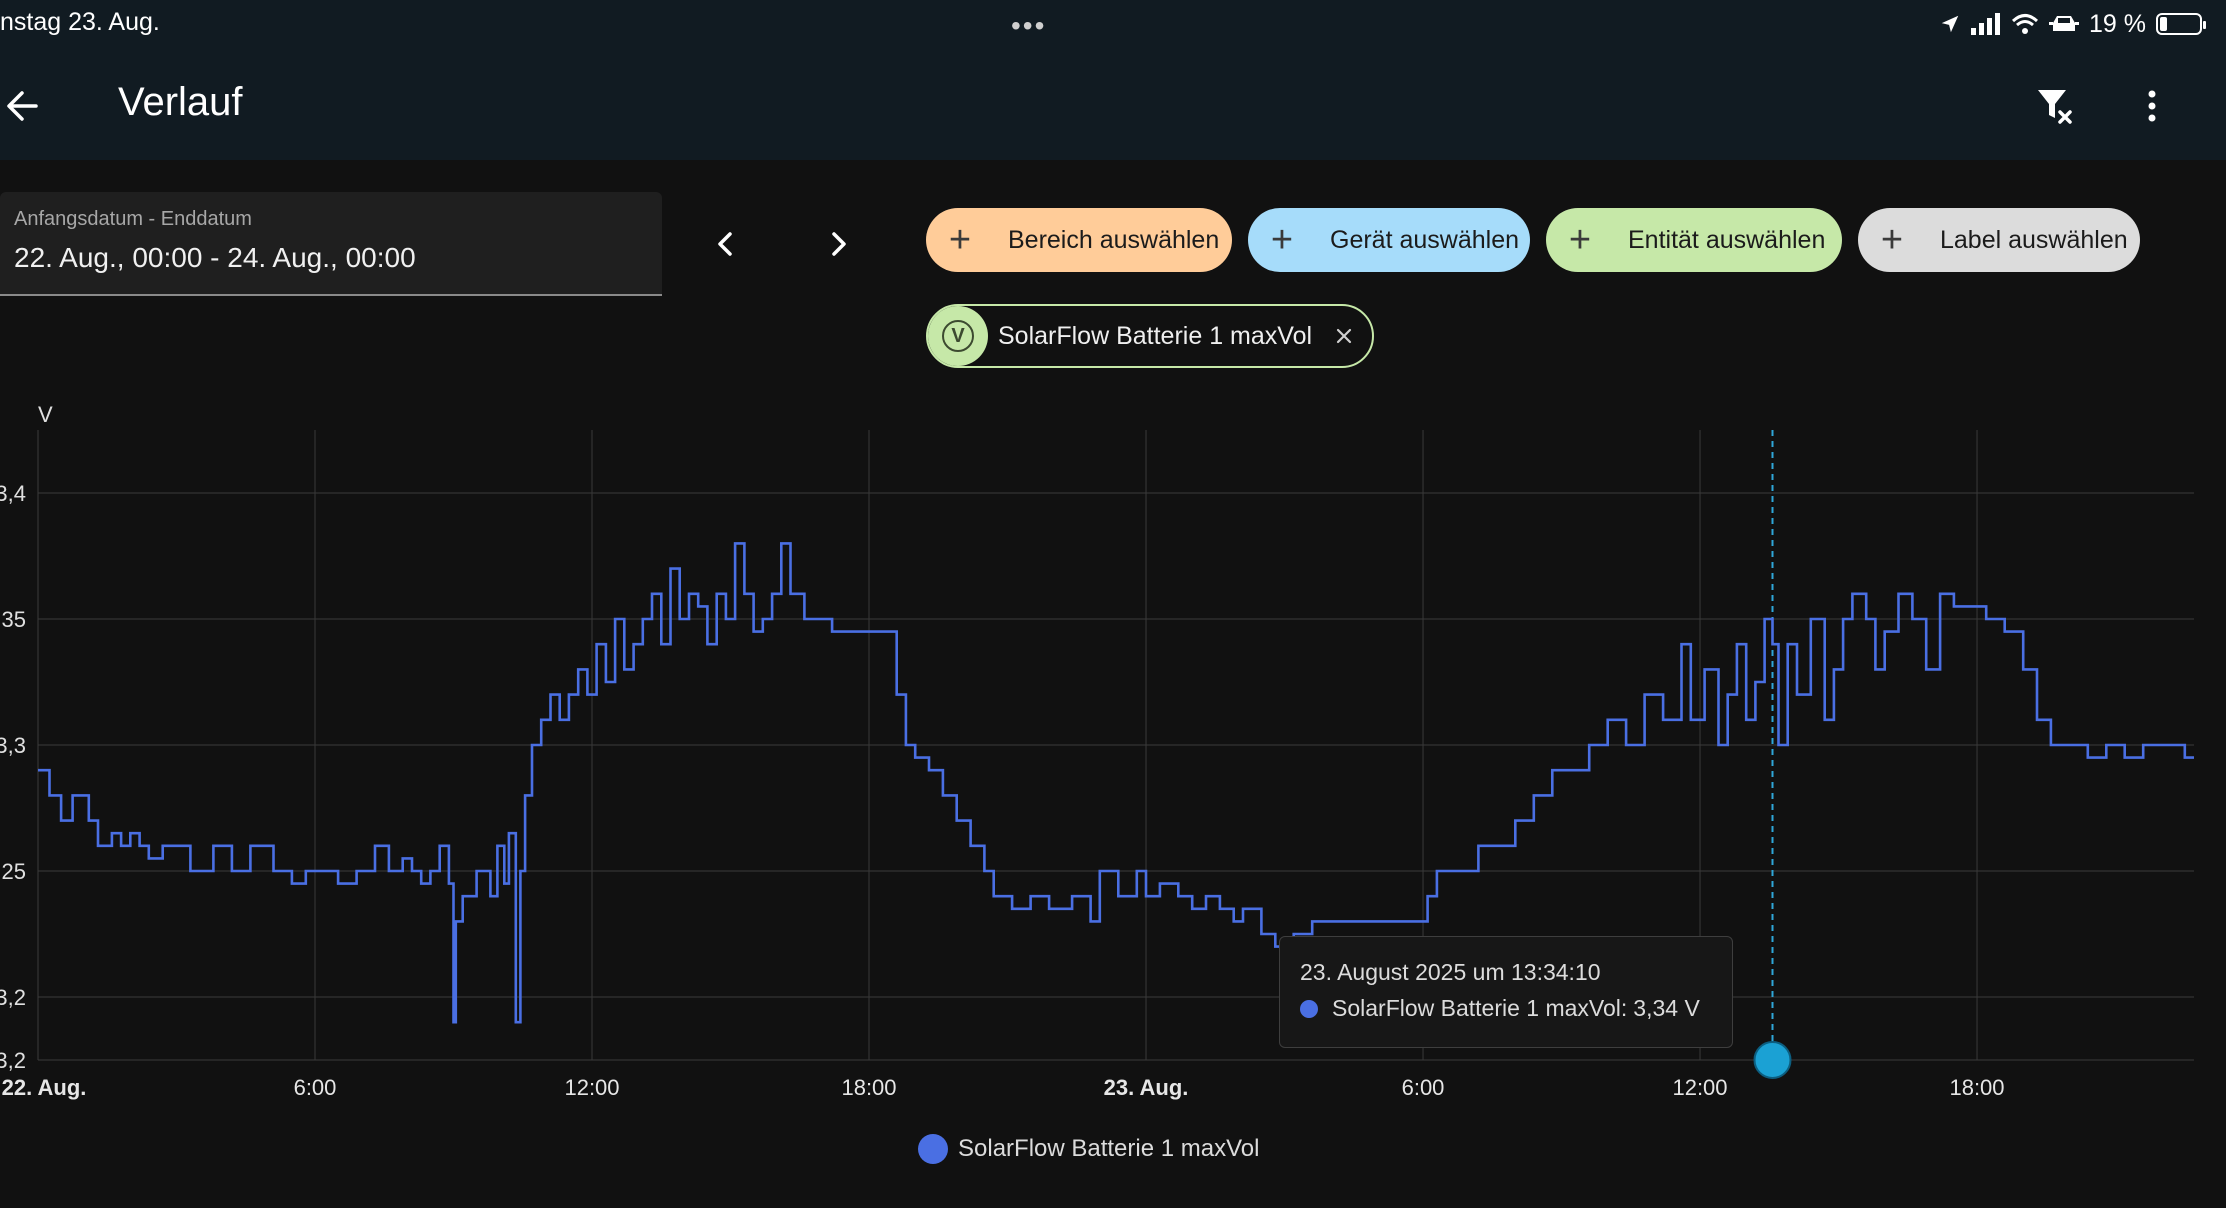 The height and width of the screenshot is (1208, 2226). Describe the element at coordinates (1109, 1148) in the screenshot. I see `legend-label: SolarFlow Batterie 1 maxVol` at that location.